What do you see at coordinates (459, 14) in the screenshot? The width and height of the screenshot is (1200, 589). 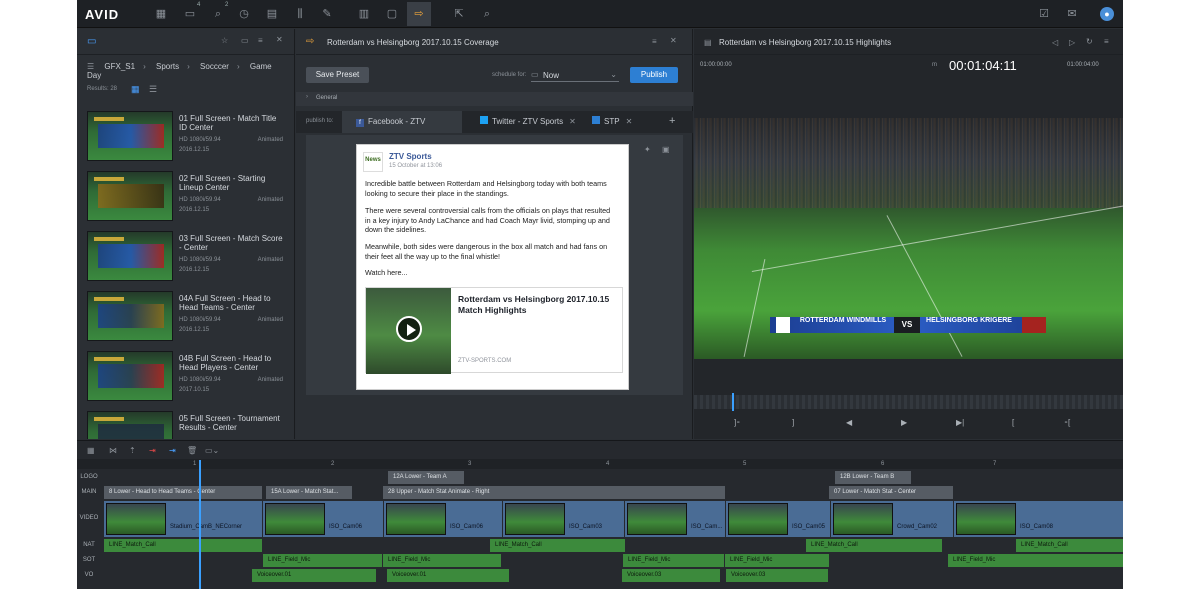 I see `share-icon: ⇱` at bounding box center [459, 14].